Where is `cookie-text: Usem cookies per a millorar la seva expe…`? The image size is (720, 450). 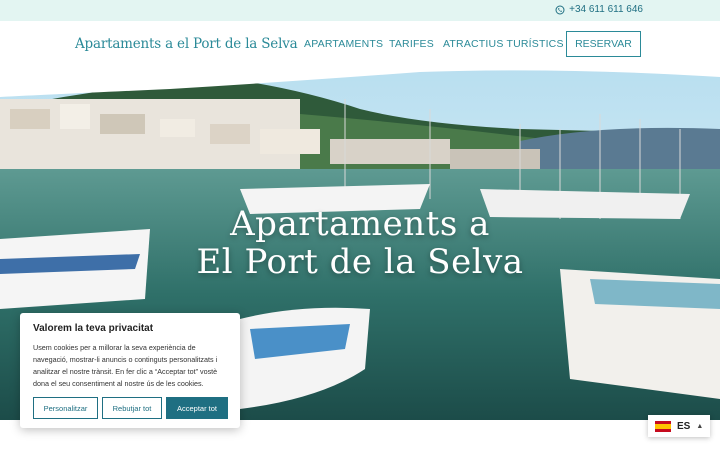
cookie-text: Usem cookies per a millorar la seva expe… is located at coordinates (125, 365).